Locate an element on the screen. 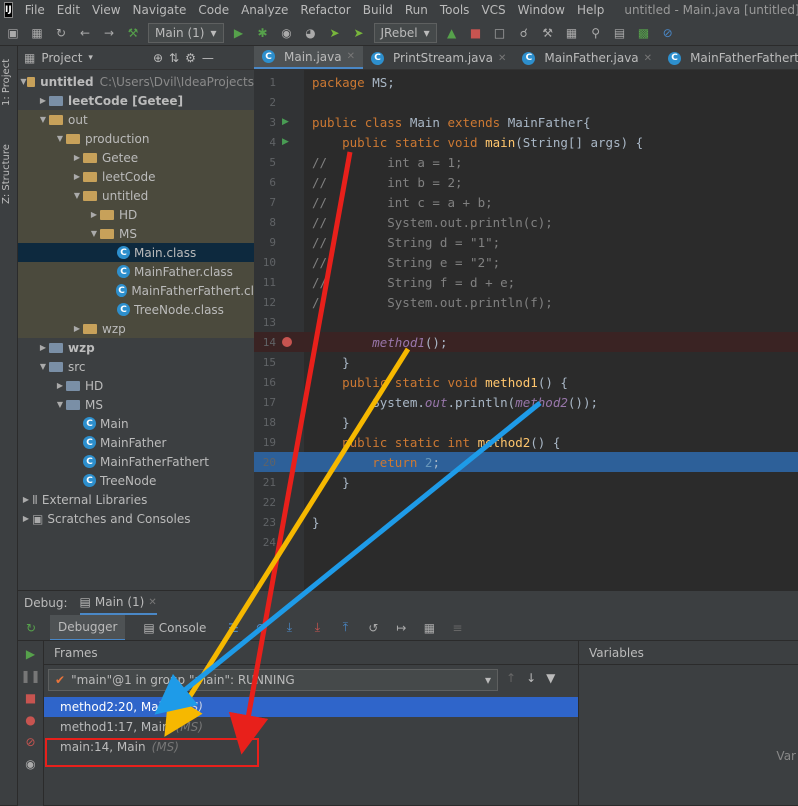 Image resolution: width=798 pixels, height=806 pixels. tree-item: C MainFather.class is located at coordinates (136, 271).